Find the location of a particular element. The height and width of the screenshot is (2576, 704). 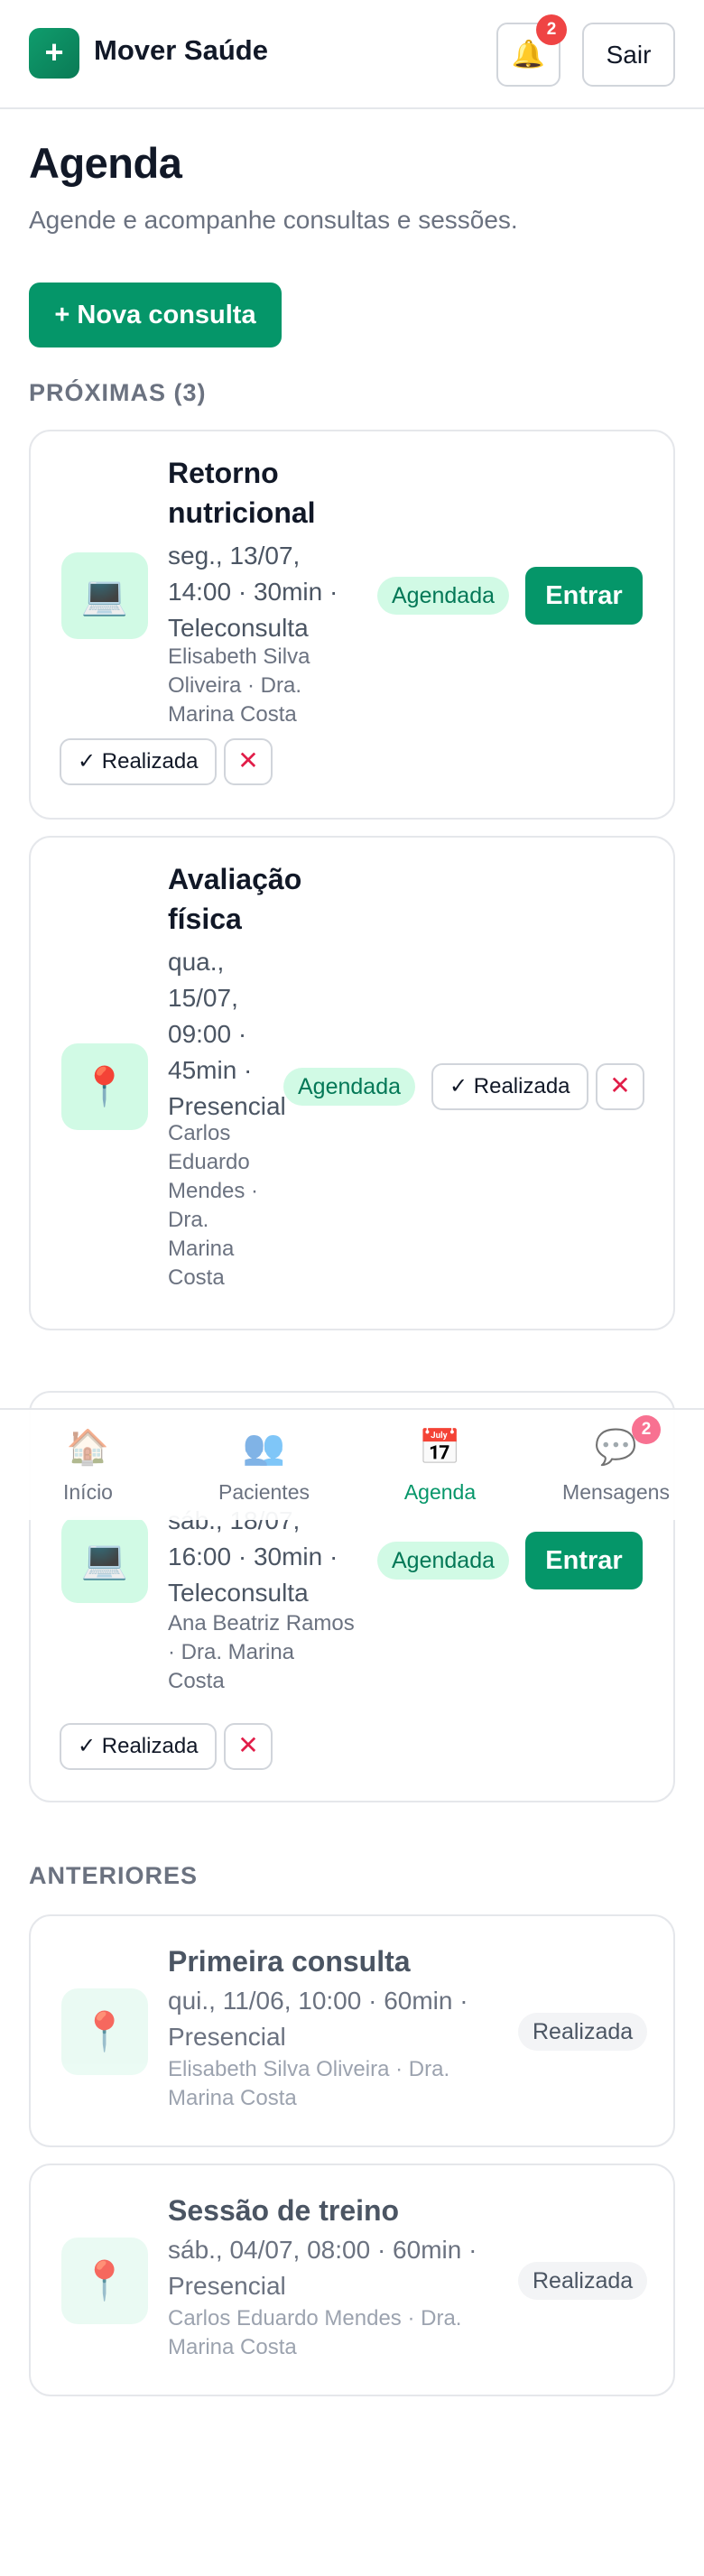

appointment-datetime: seg., 13/07, 14:00 · 30min · Teleconsulta is located at coordinates (253, 592).